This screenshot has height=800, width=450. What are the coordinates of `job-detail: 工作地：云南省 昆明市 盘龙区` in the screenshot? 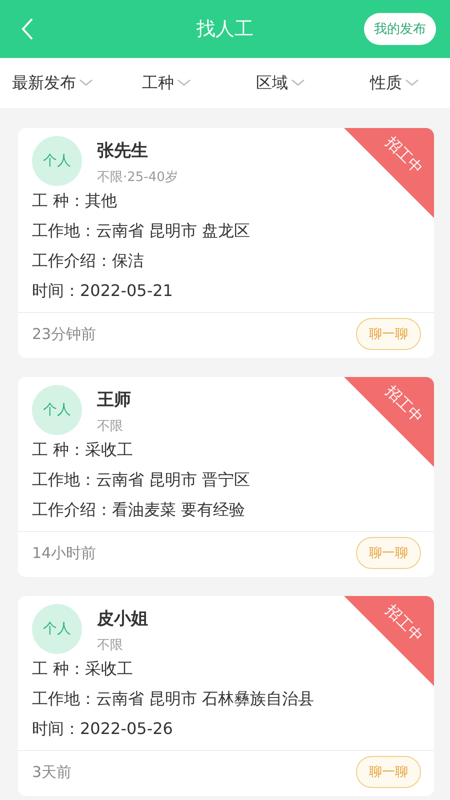 It's located at (142, 231).